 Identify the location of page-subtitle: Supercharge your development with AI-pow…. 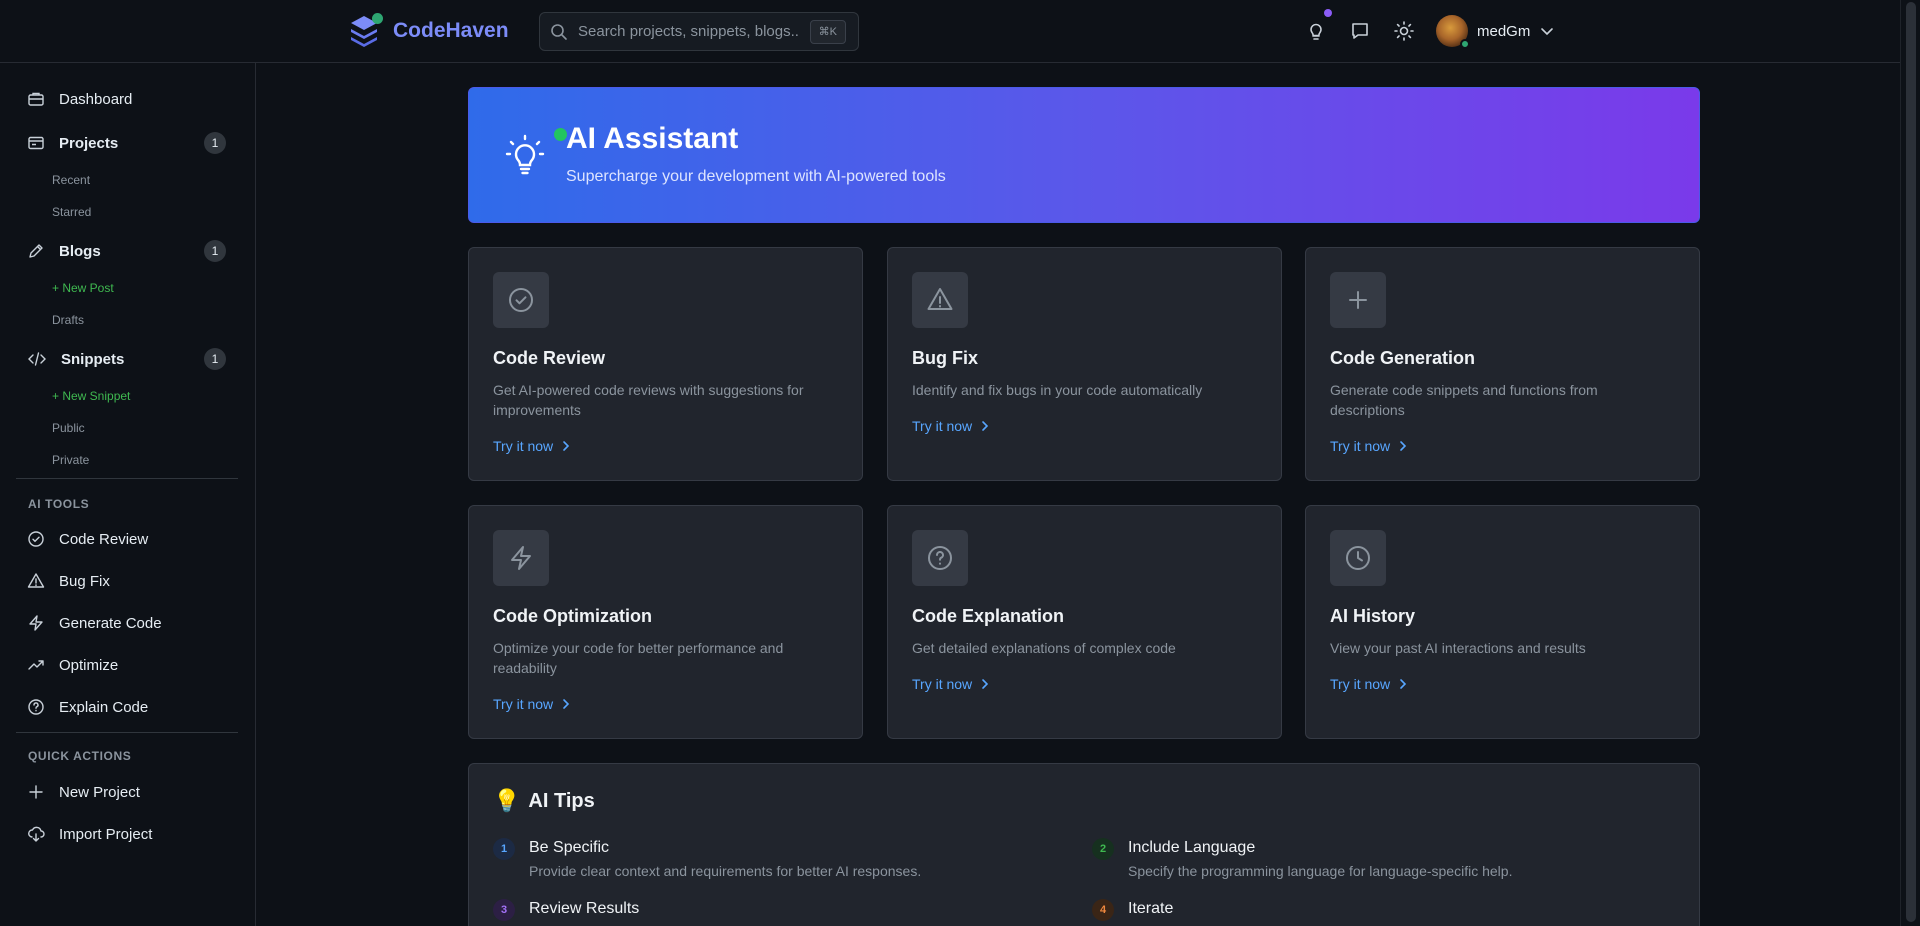
(756, 176).